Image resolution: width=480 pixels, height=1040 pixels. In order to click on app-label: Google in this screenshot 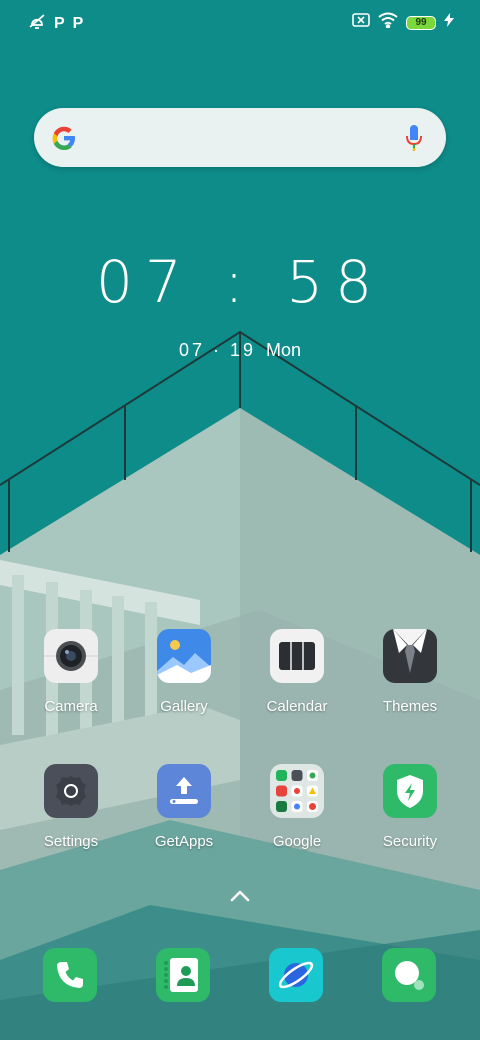, I will do `click(297, 841)`.